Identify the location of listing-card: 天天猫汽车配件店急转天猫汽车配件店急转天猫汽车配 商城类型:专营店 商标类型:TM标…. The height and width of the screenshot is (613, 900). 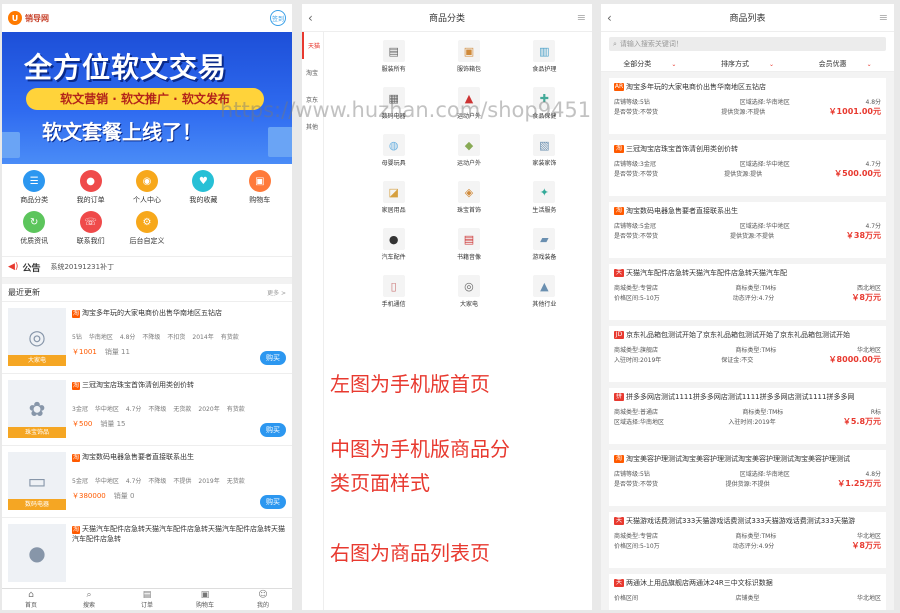
(747, 292).